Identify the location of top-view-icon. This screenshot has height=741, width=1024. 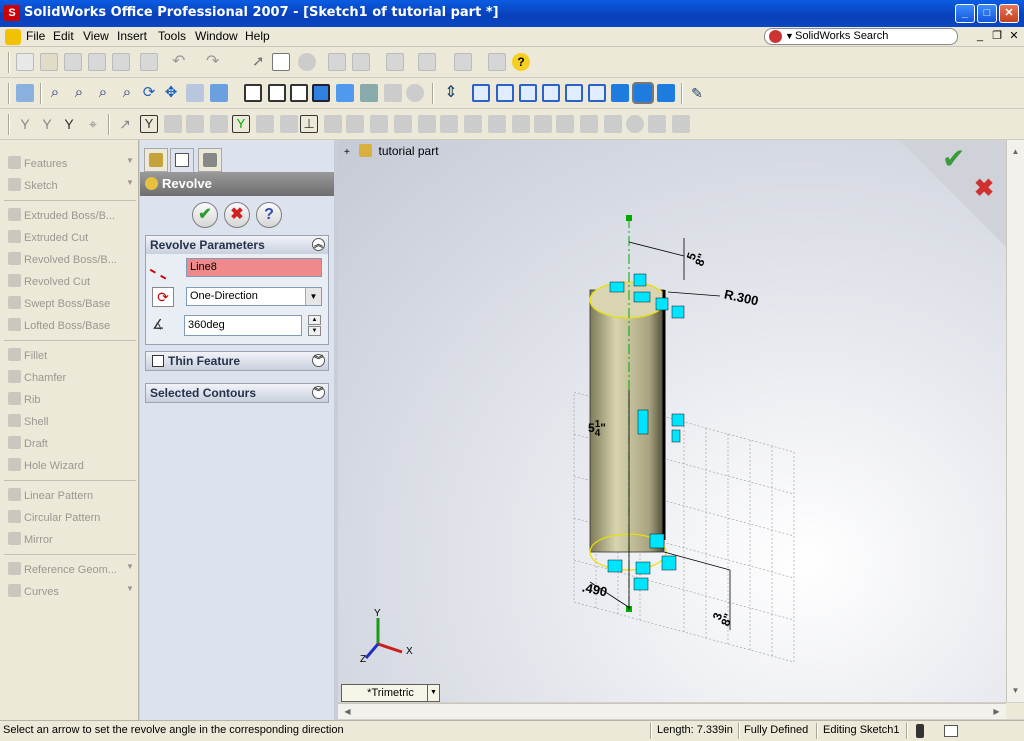
(574, 93).